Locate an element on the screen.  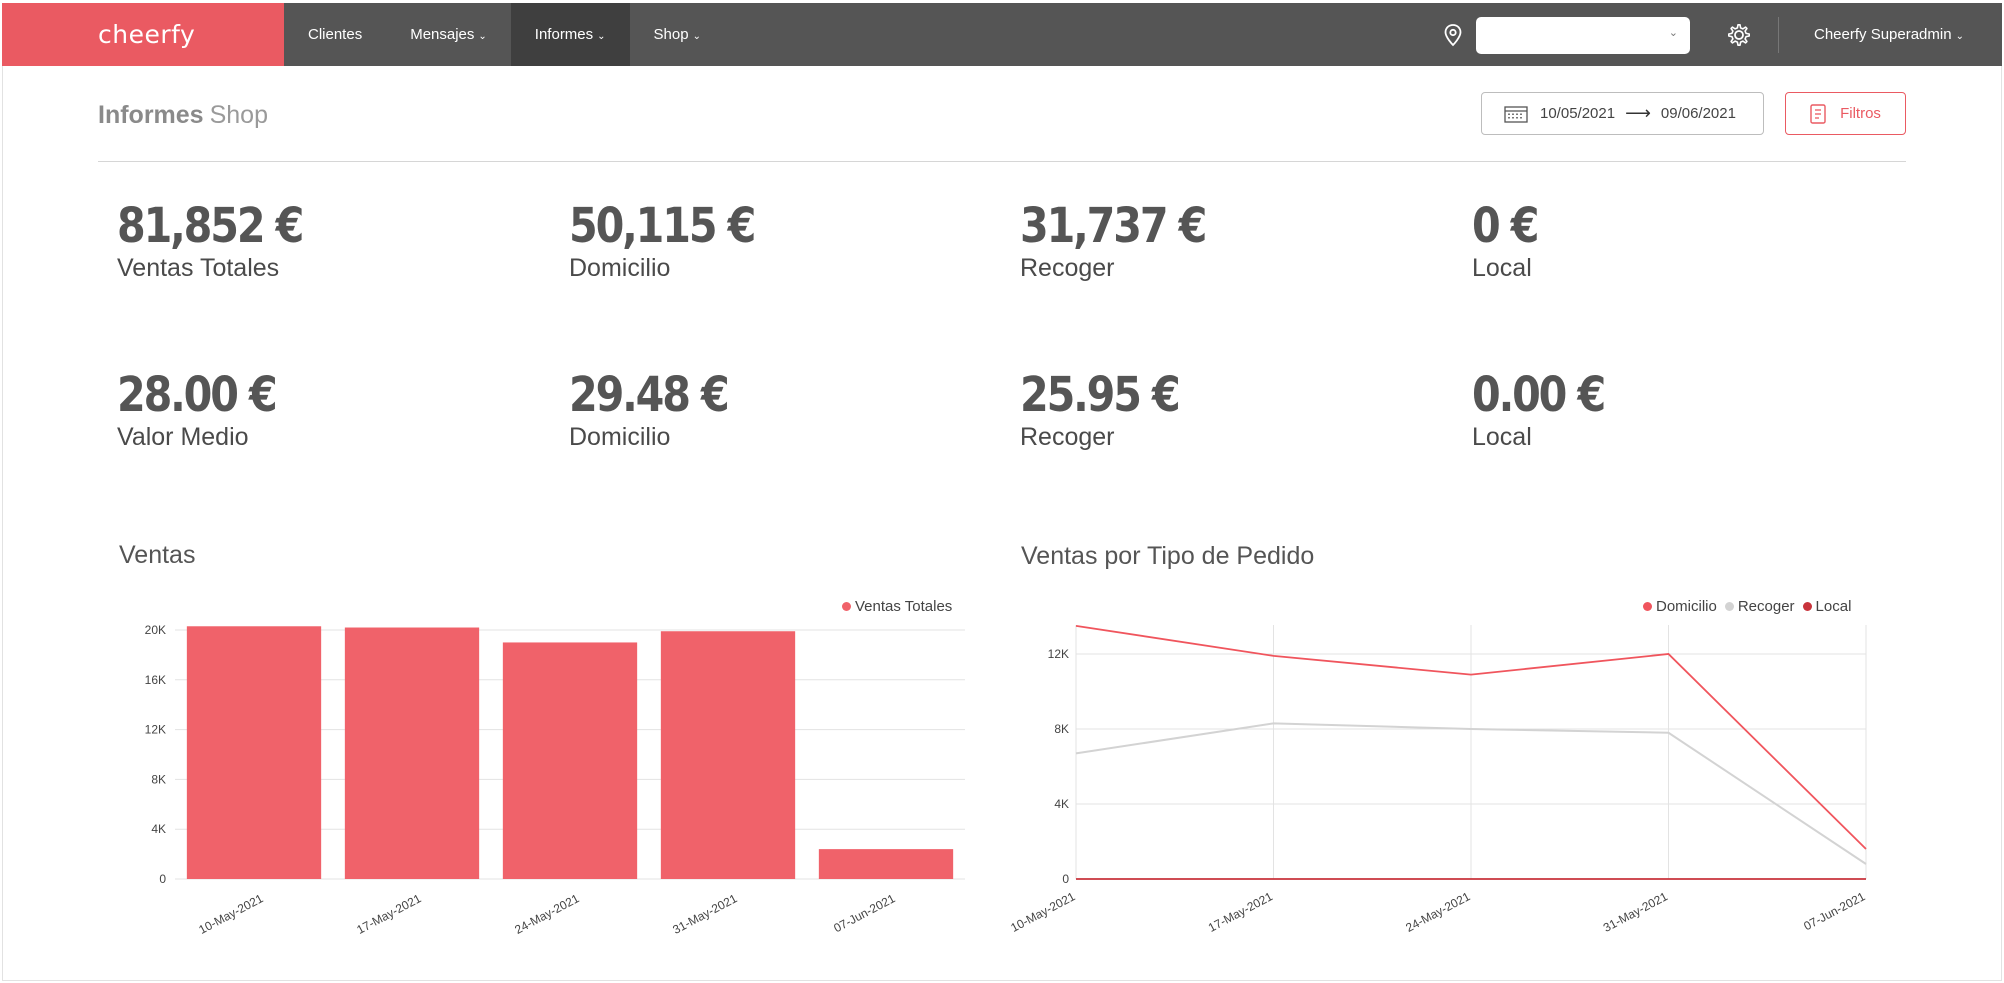
chart-title-order-type: Ventas por Tipo de Pedido is located at coordinates (1168, 556).